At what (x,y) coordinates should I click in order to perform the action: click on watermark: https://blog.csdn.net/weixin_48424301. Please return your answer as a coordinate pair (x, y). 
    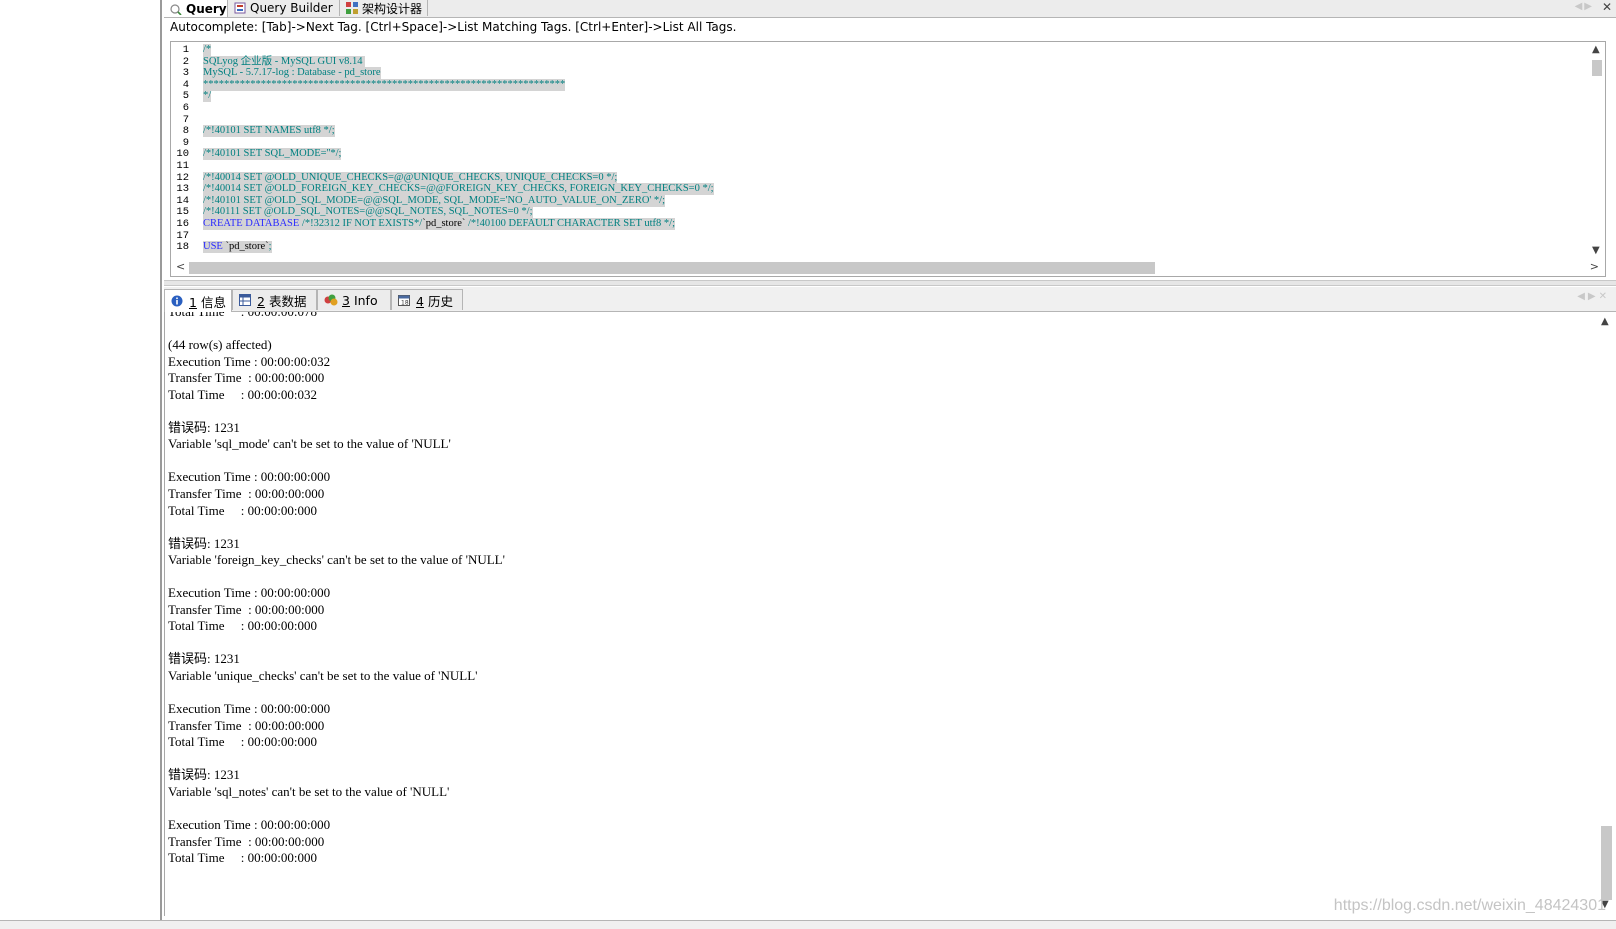
    Looking at the image, I should click on (1469, 905).